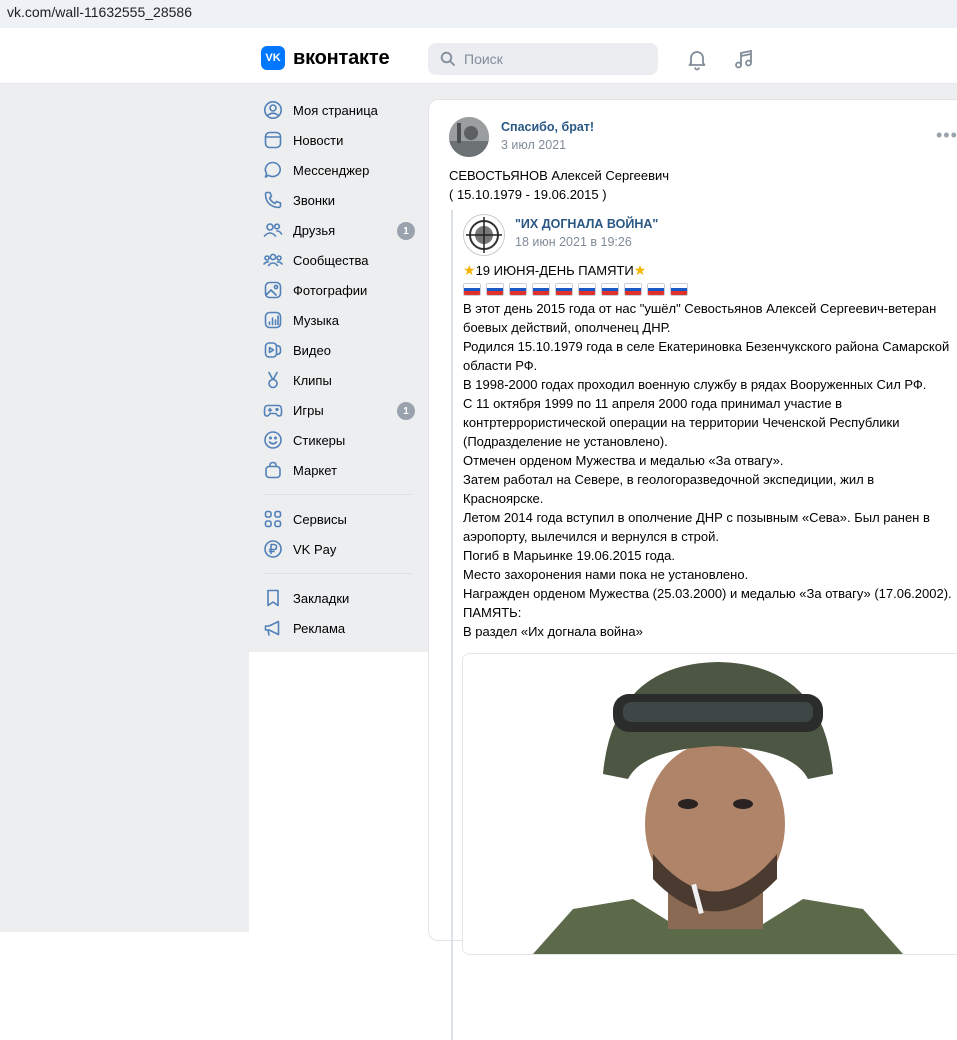  I want to click on sidebar-item: Стикеры, so click(341, 440).